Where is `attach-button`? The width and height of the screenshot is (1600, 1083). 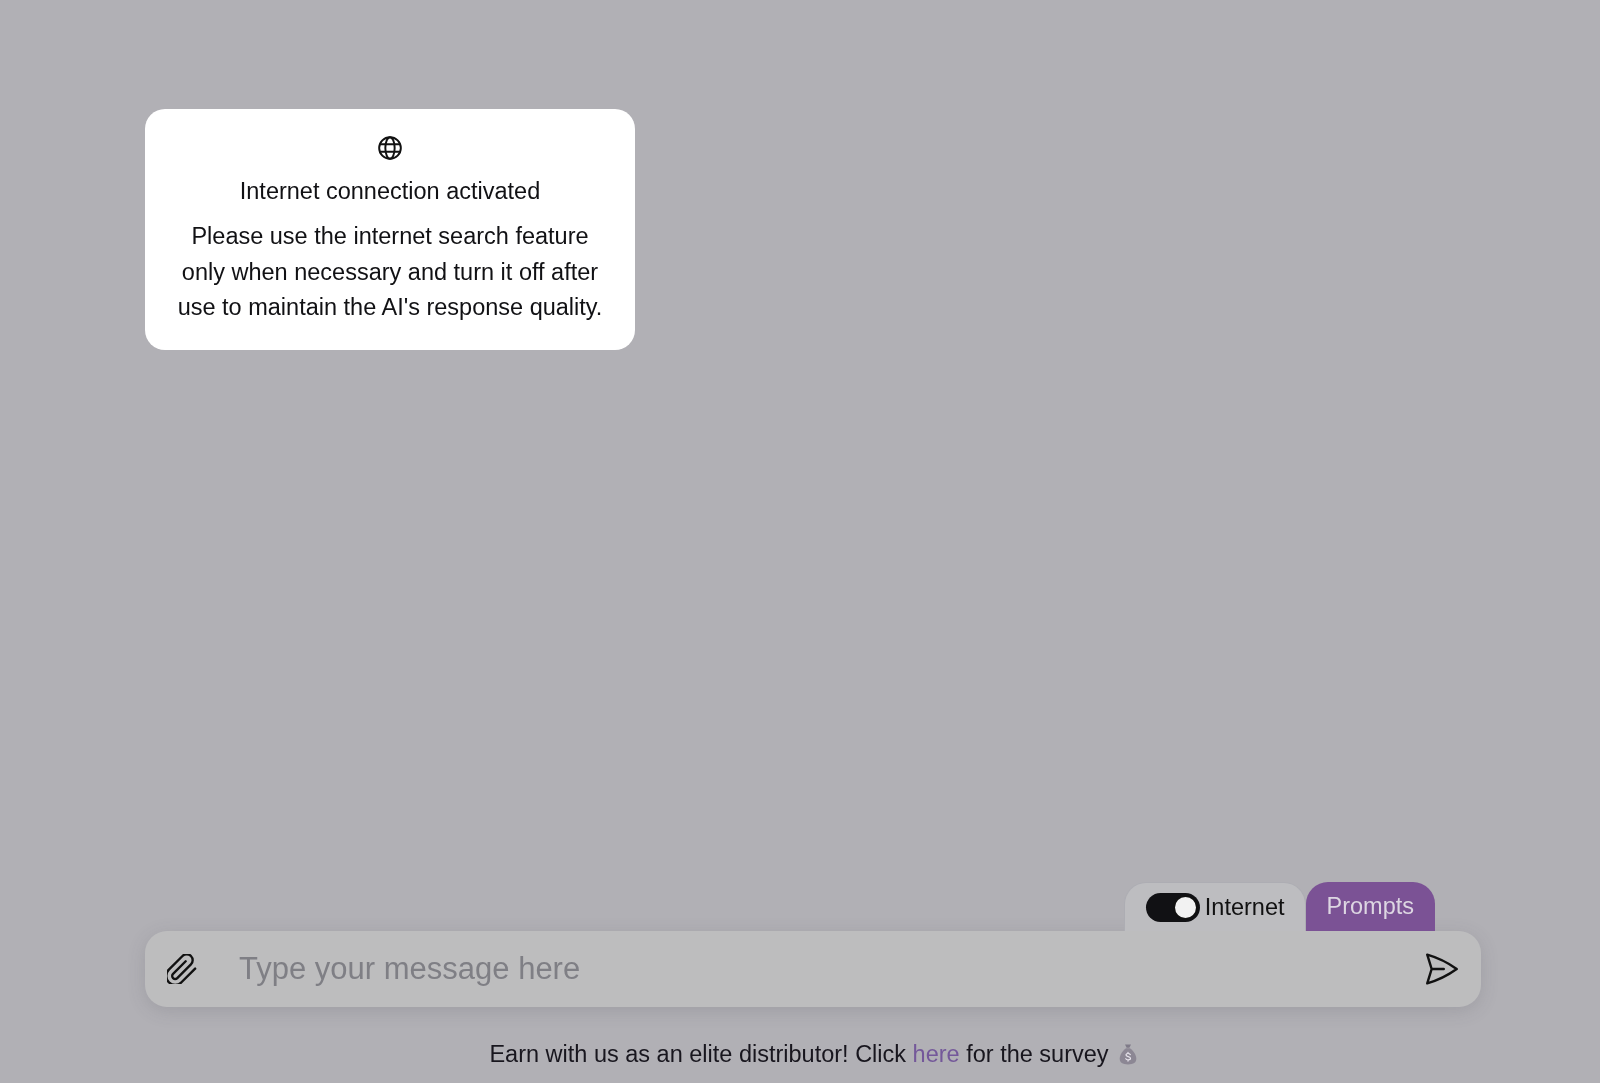
attach-button is located at coordinates (182, 969).